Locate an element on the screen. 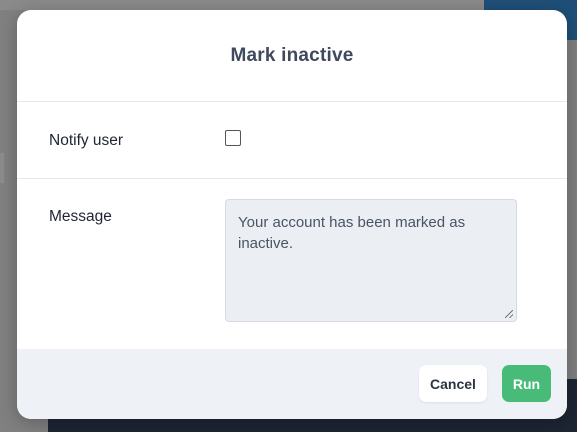 This screenshot has height=432, width=577. notify-user-checkbox is located at coordinates (233, 138).